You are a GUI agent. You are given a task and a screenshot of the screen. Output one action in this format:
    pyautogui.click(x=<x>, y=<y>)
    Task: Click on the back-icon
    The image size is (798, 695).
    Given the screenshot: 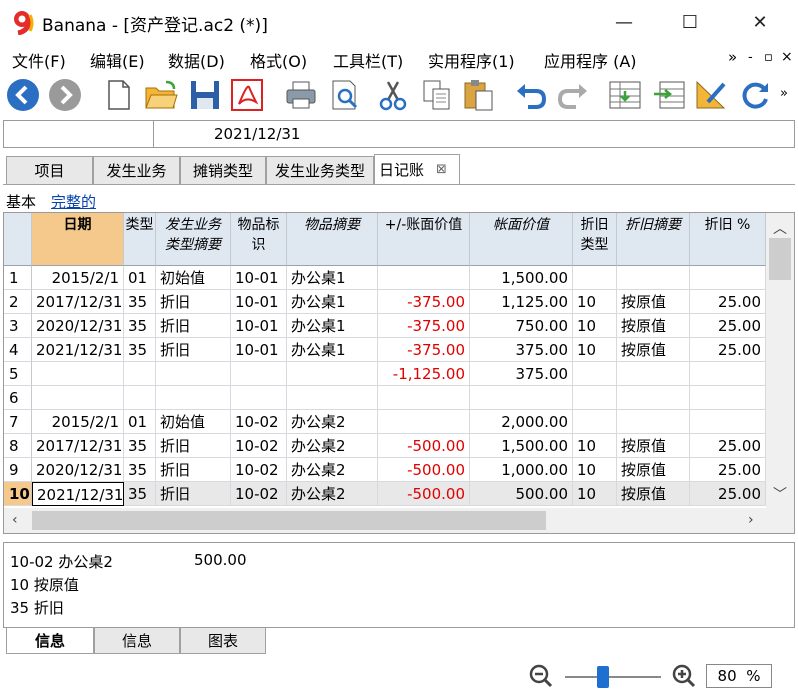 What is the action you would take?
    pyautogui.click(x=23, y=95)
    